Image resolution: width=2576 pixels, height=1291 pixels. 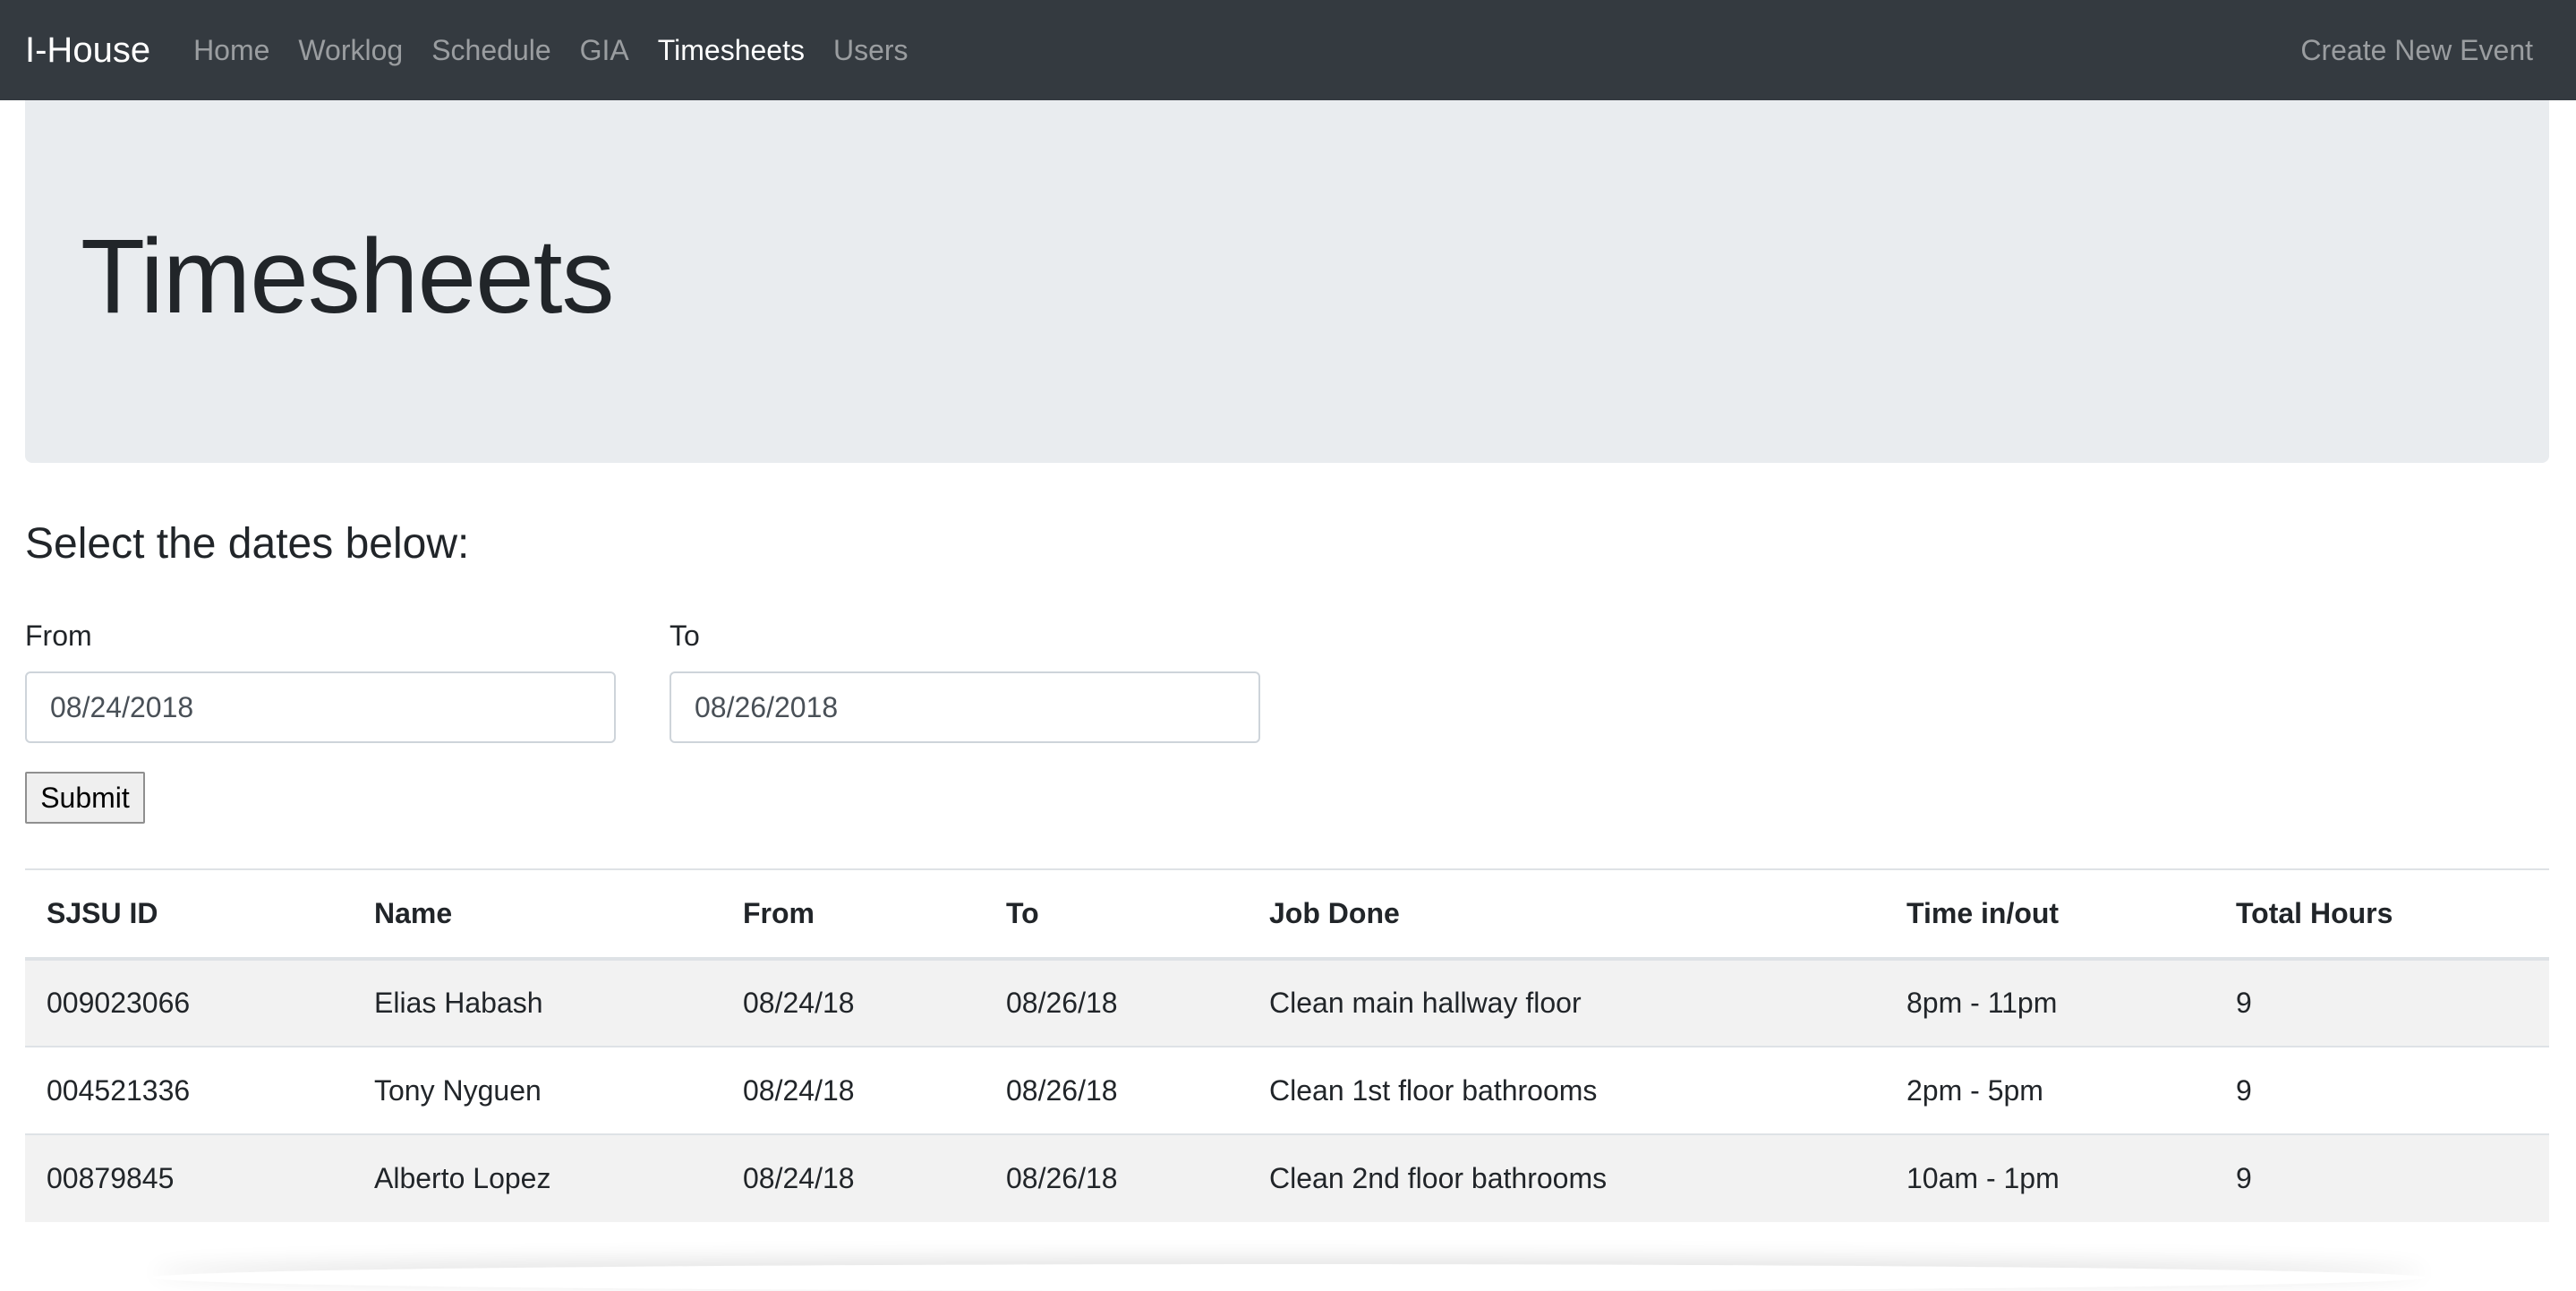 I want to click on nav-link-timesheets: Timesheets, so click(x=731, y=51).